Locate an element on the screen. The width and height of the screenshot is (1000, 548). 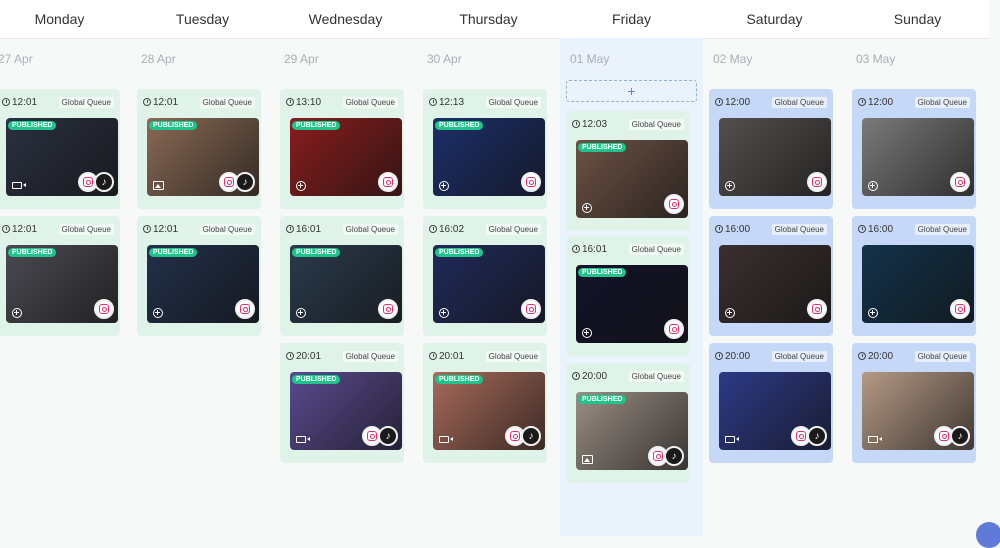
card-header: 16:02 Global Queue is located at coordinates (485, 229).